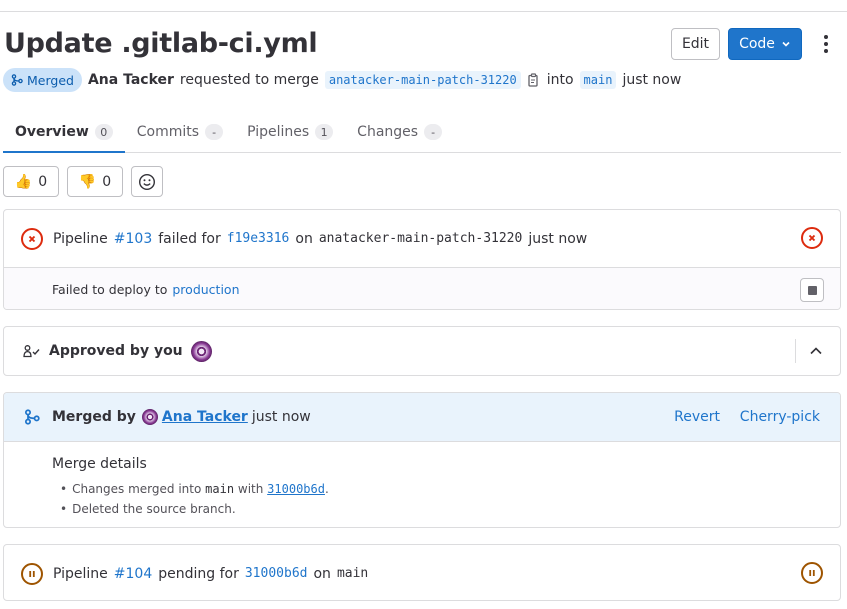 Image resolution: width=847 pixels, height=609 pixels. What do you see at coordinates (695, 44) in the screenshot?
I see `edit-button: Edit` at bounding box center [695, 44].